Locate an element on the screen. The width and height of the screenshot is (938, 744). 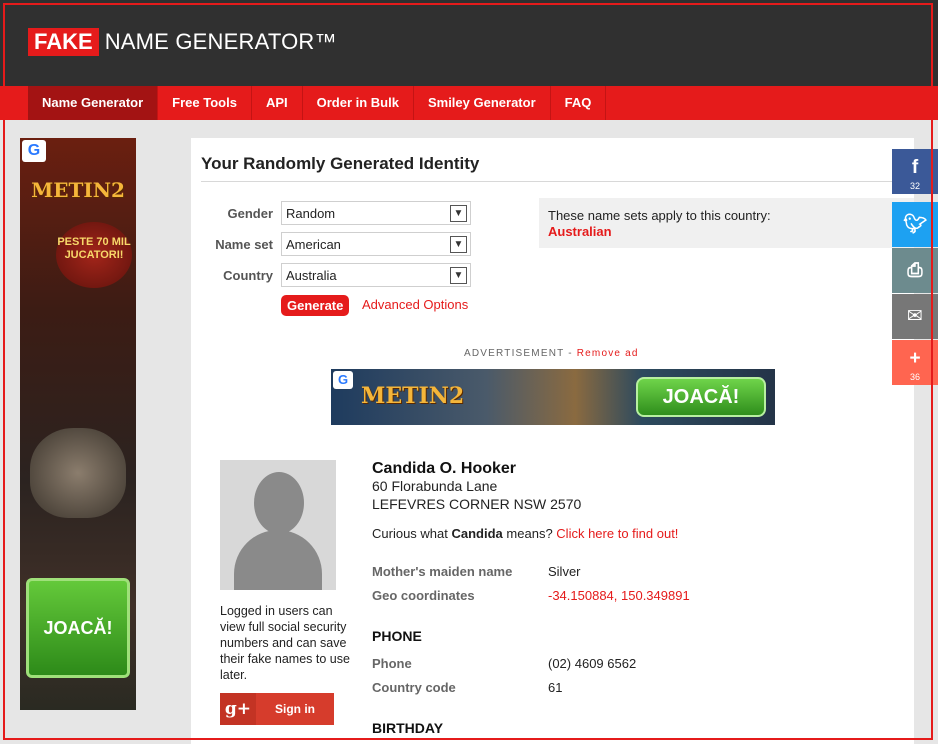
ad-play-button: JOACĂ! is located at coordinates (78, 628).